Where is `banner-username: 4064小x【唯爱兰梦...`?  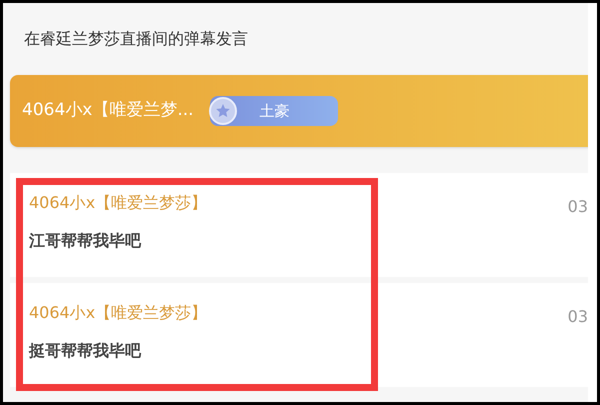 banner-username: 4064小x【唯爱兰梦... is located at coordinates (108, 110).